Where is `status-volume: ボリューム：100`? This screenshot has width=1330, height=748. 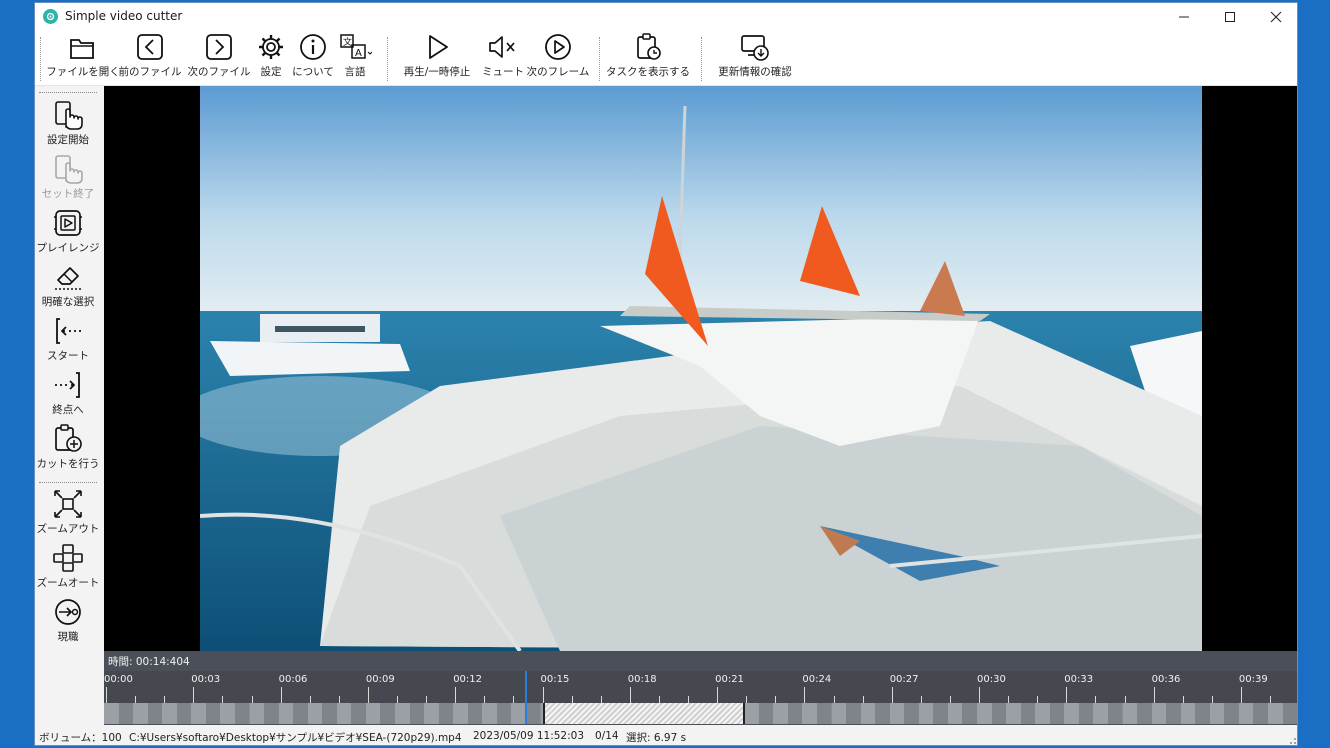
status-volume: ボリューム：100 is located at coordinates (80, 738).